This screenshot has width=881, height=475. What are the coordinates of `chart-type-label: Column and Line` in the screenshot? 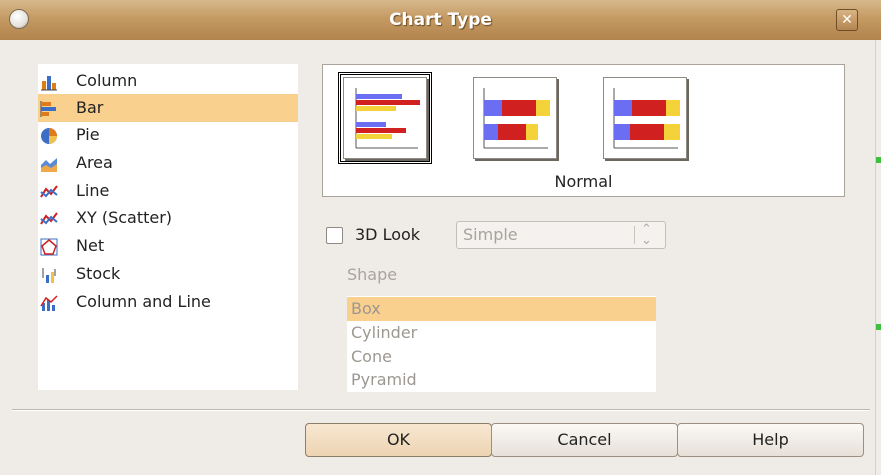 It's located at (143, 301).